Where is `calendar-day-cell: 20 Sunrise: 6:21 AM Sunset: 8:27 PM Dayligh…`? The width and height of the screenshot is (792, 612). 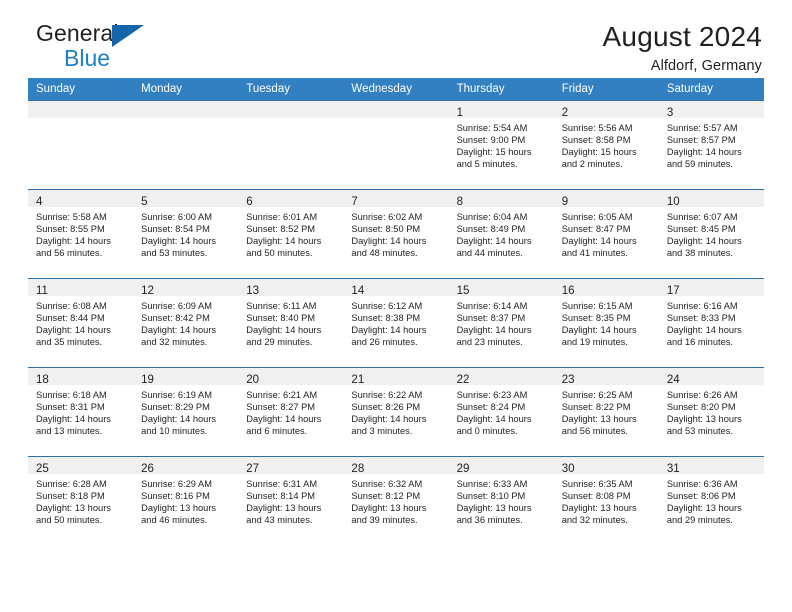 calendar-day-cell: 20 Sunrise: 6:21 AM Sunset: 8:27 PM Dayligh… is located at coordinates (291, 412).